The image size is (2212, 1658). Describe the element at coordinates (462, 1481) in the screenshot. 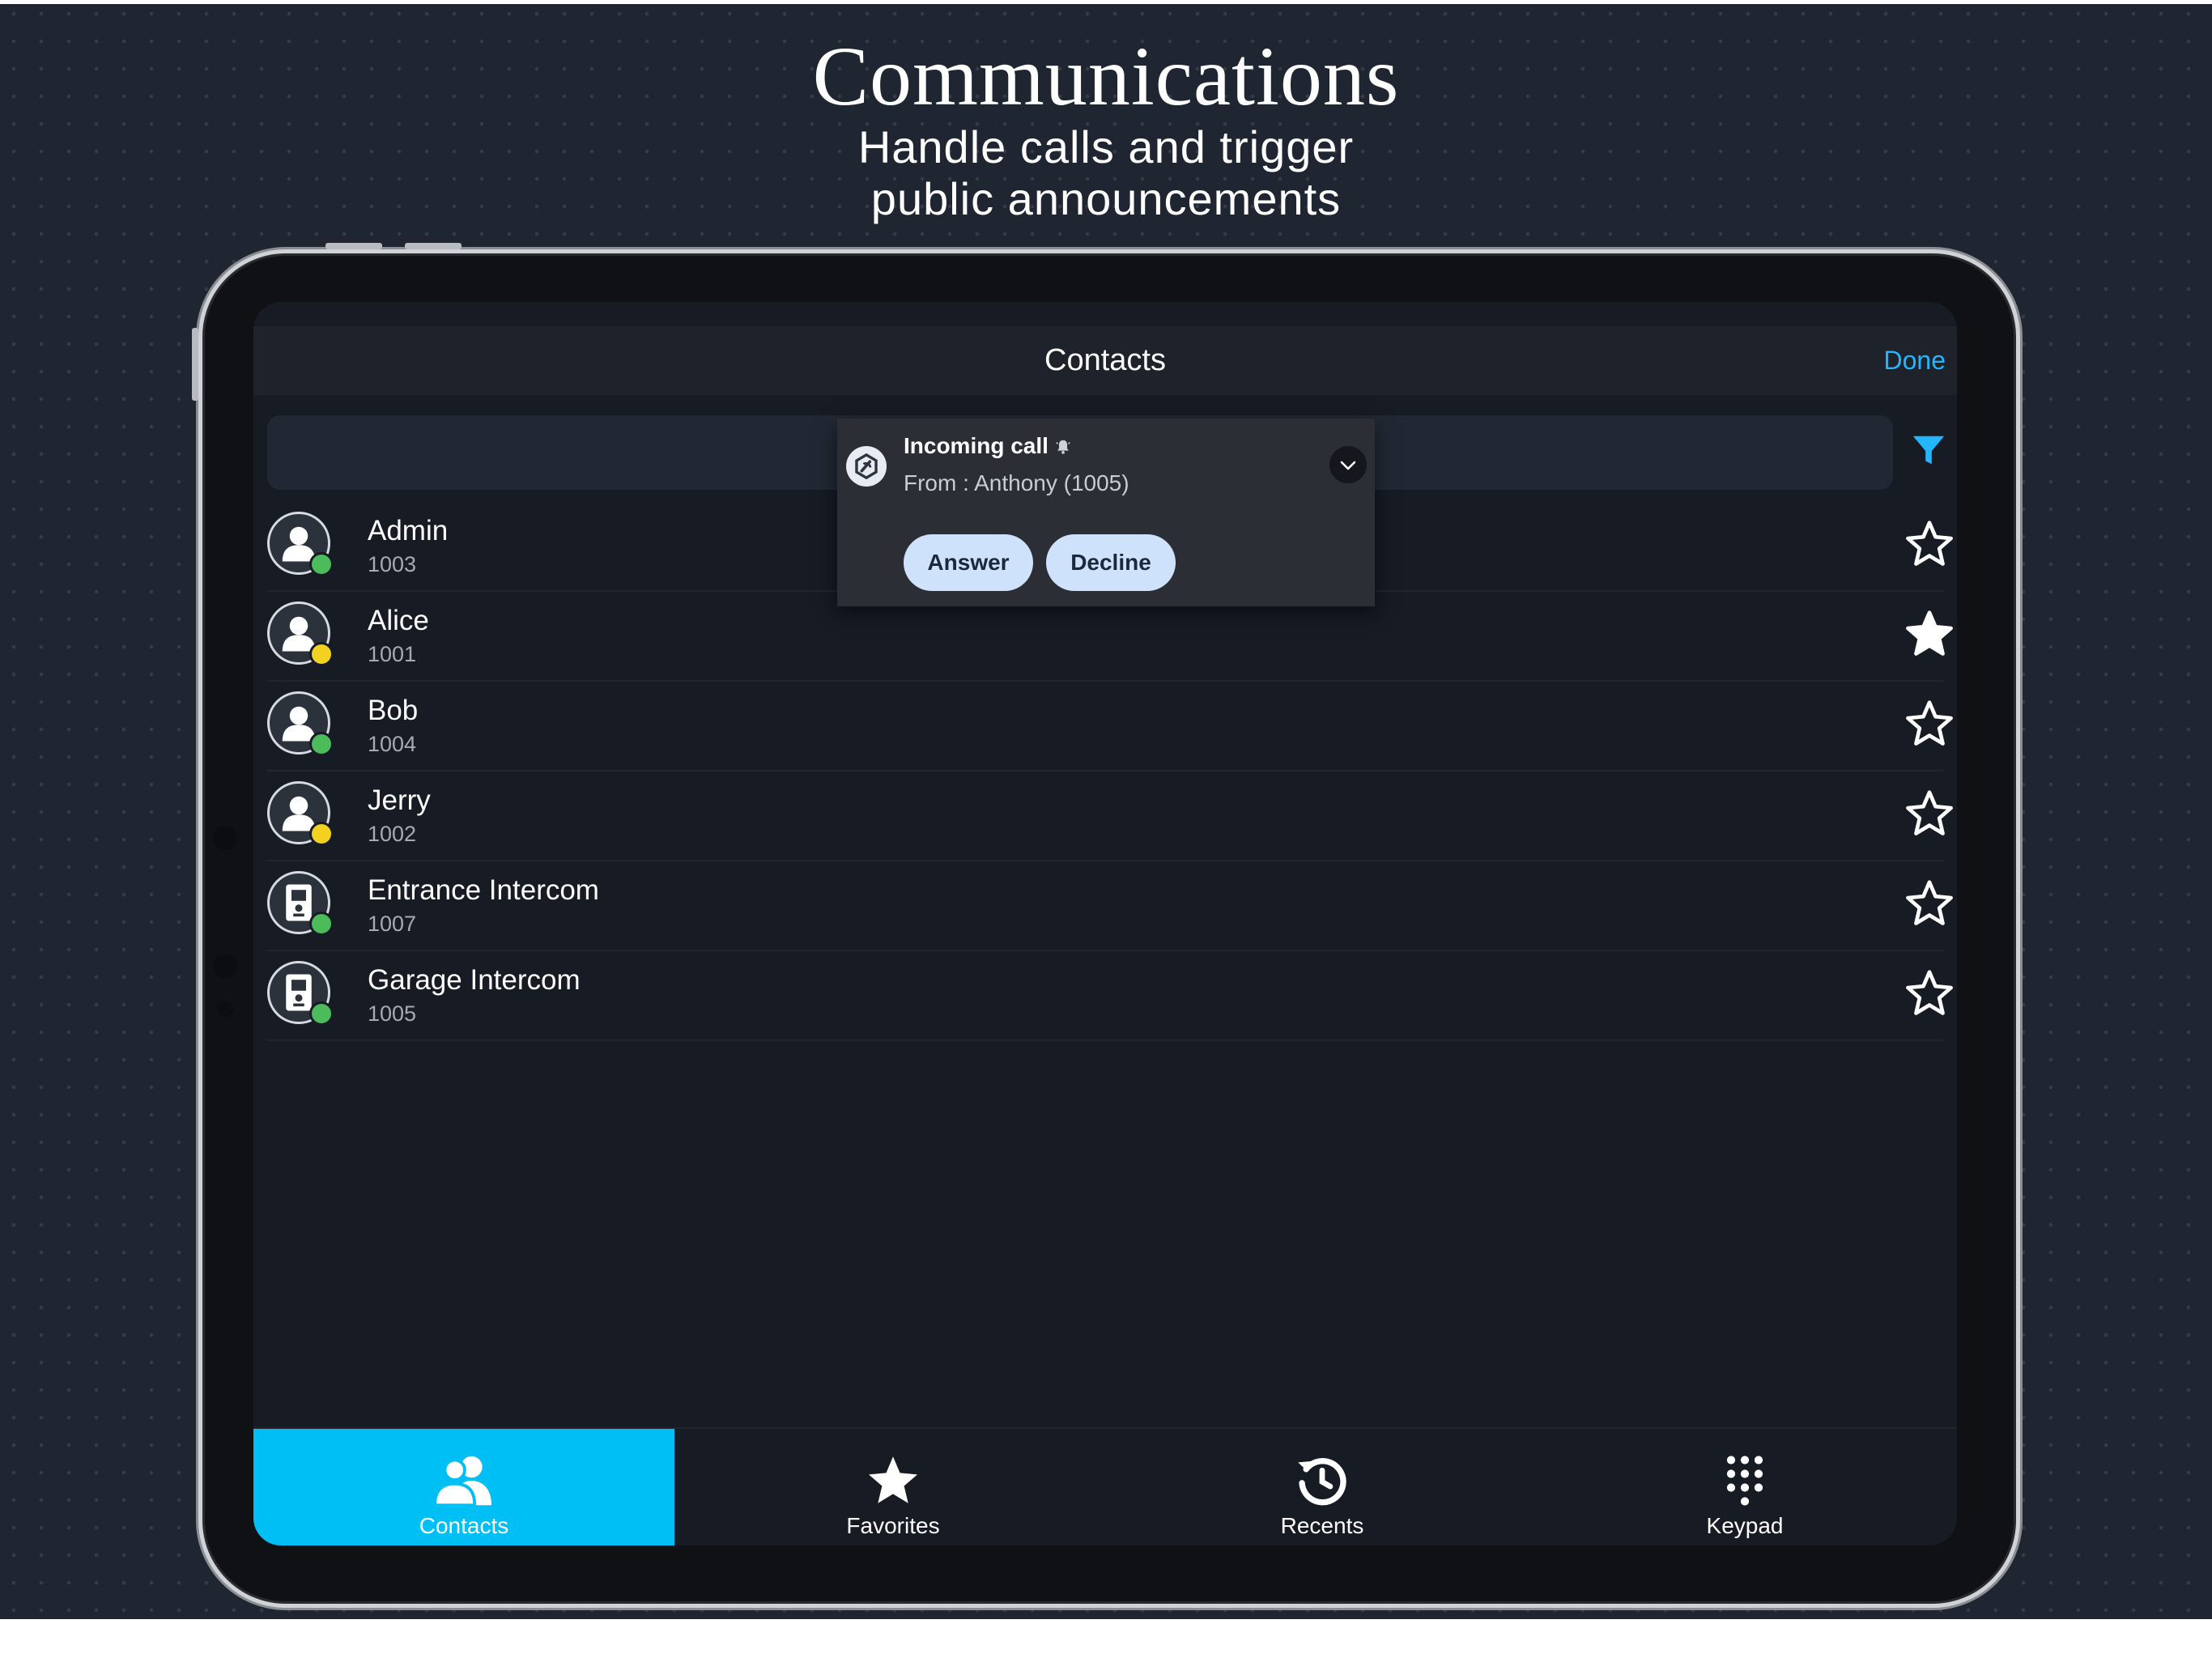

I see `contacts-icon` at that location.